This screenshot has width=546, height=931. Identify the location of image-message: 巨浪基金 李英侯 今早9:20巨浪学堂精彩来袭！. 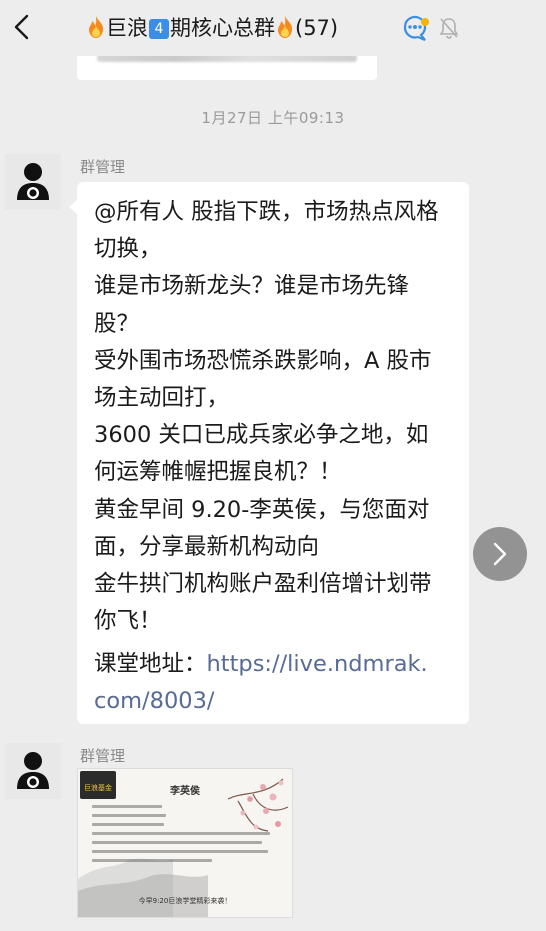
(185, 843).